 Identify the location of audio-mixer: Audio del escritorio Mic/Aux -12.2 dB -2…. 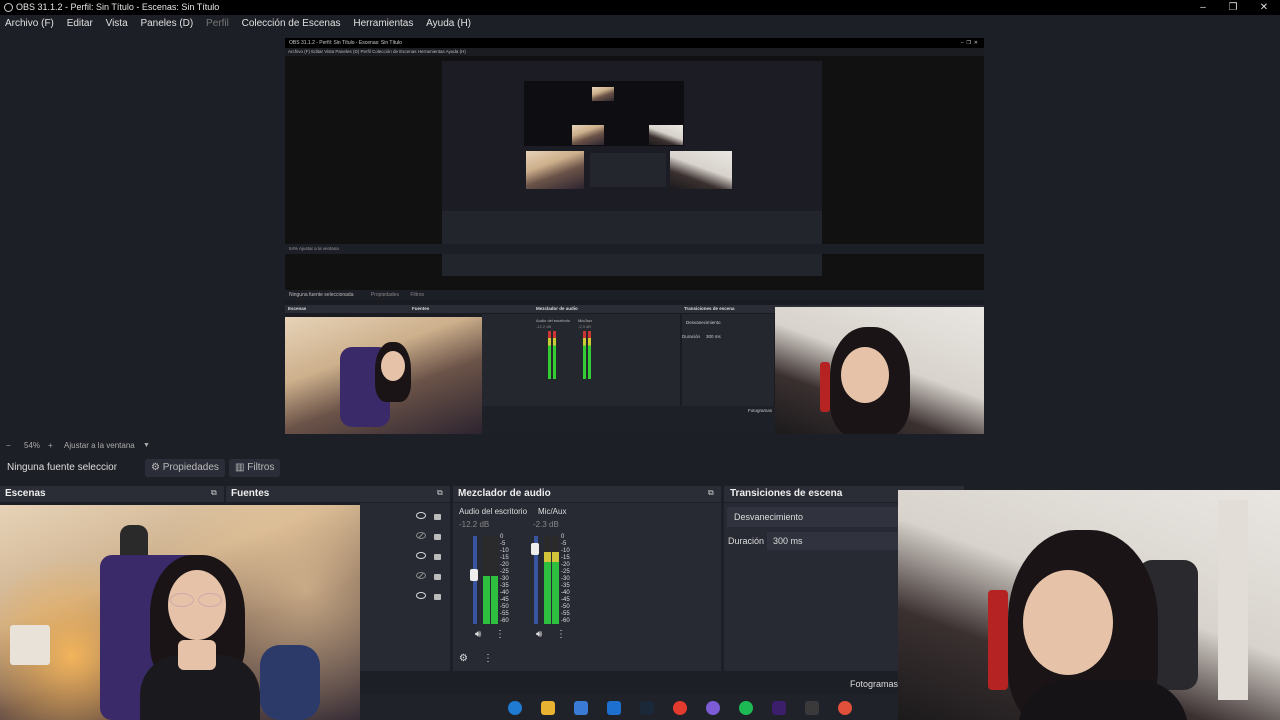
(587, 587).